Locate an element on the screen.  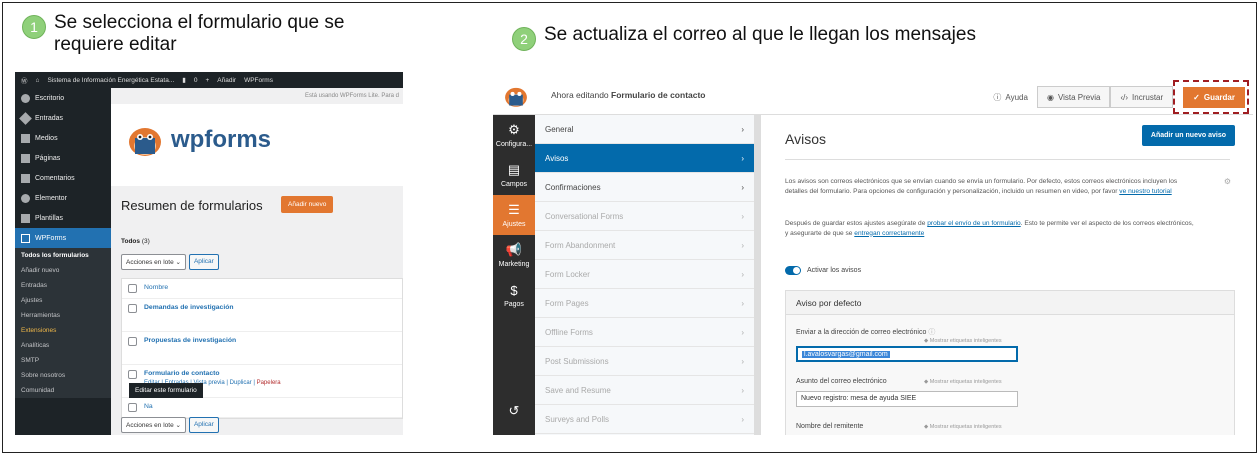
settings-gear-icon: ⚙ is located at coordinates (1227, 181).